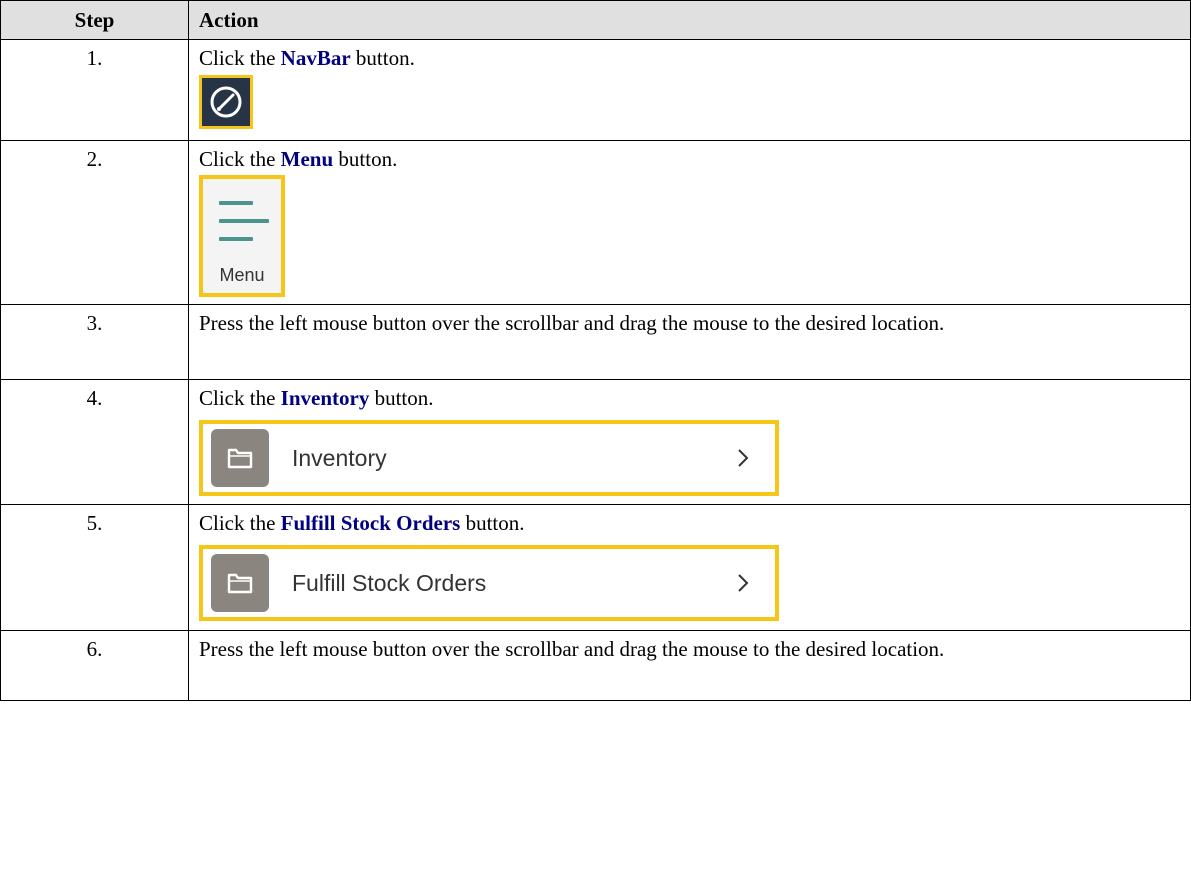 Image resolution: width=1191 pixels, height=875 pixels. What do you see at coordinates (94, 442) in the screenshot?
I see `step-number: 4.` at bounding box center [94, 442].